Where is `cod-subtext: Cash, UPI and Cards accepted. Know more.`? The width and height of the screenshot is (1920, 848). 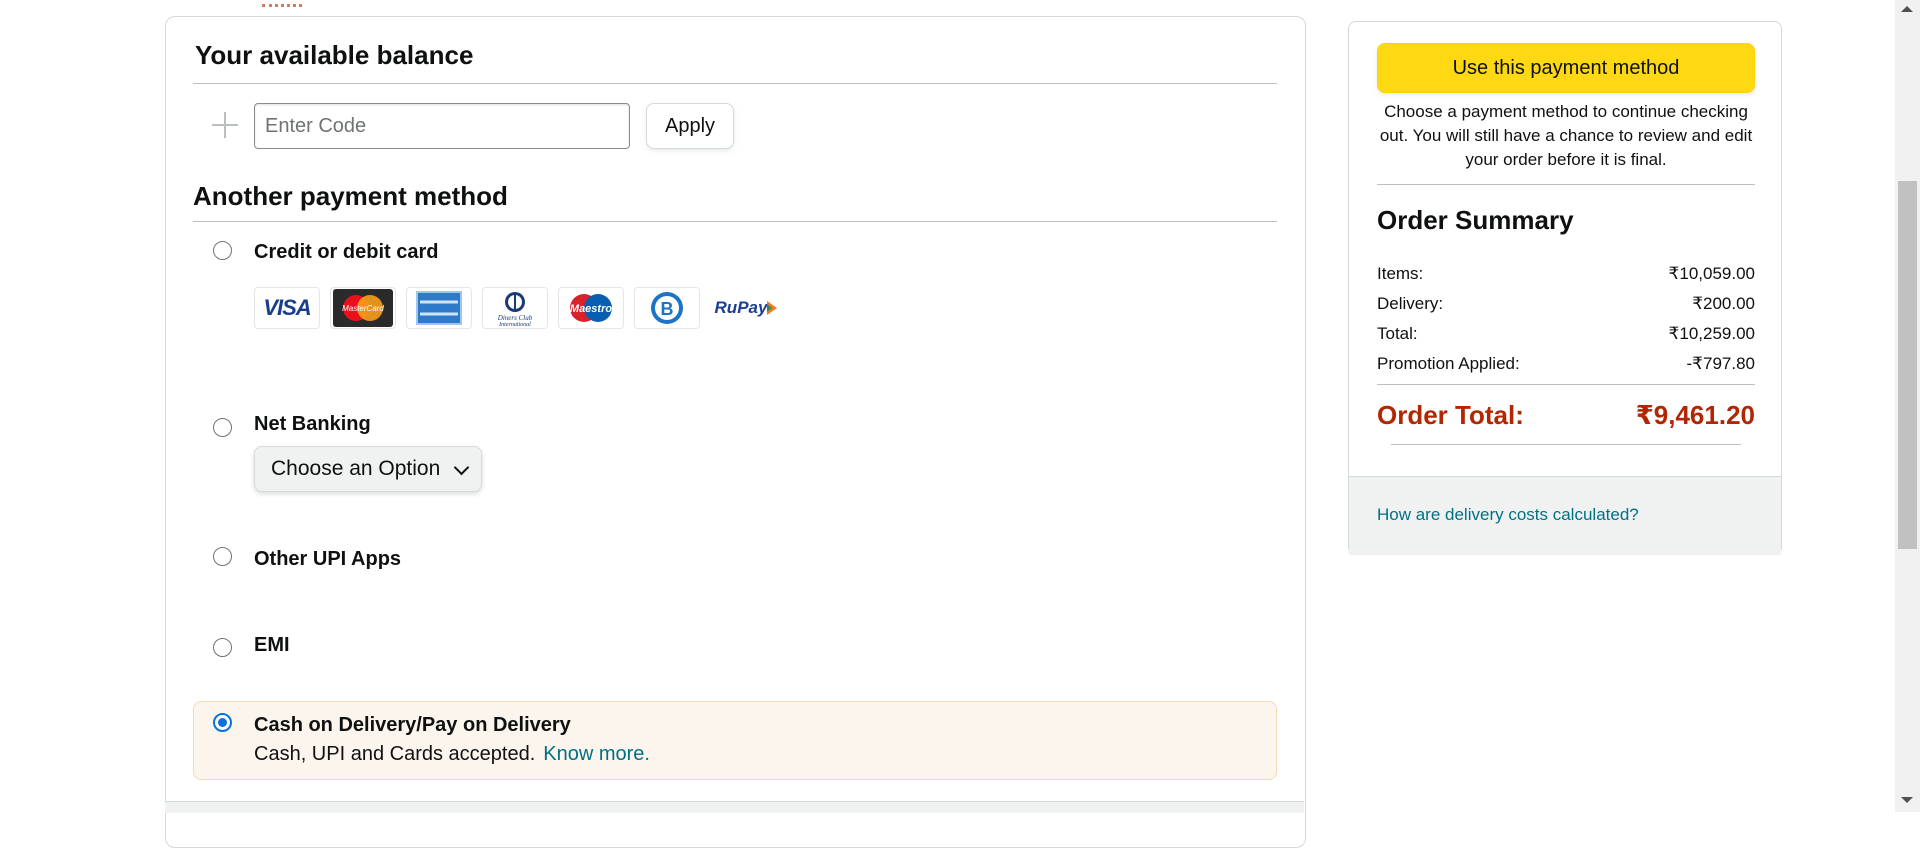
cod-subtext: Cash, UPI and Cards accepted. Know more. is located at coordinates (452, 754).